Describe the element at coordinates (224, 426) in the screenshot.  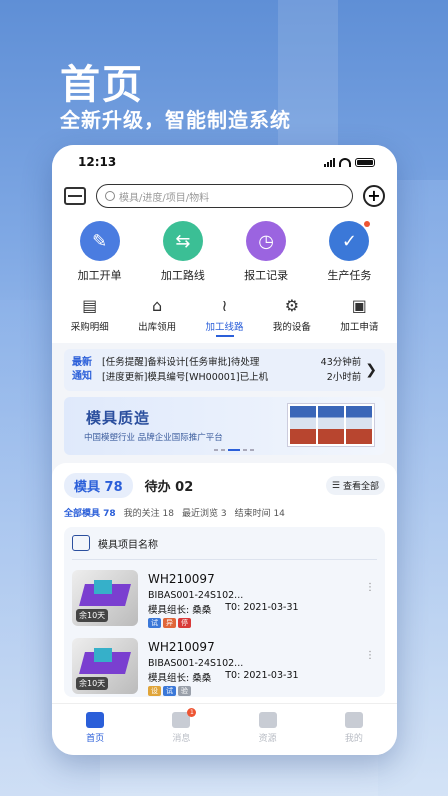
I see `promo-banner: 模具质造 中国模塑行业 品牌企业国际推广平台` at that location.